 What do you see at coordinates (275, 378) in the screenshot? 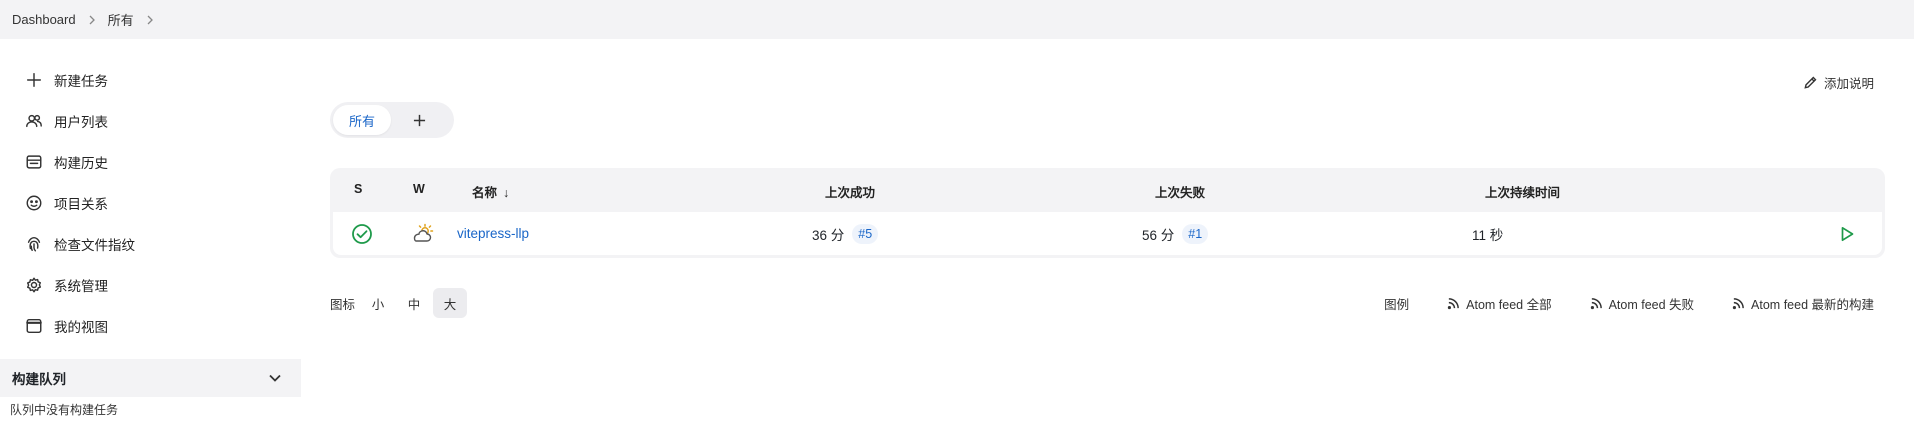
I see `chevron-down-icon` at bounding box center [275, 378].